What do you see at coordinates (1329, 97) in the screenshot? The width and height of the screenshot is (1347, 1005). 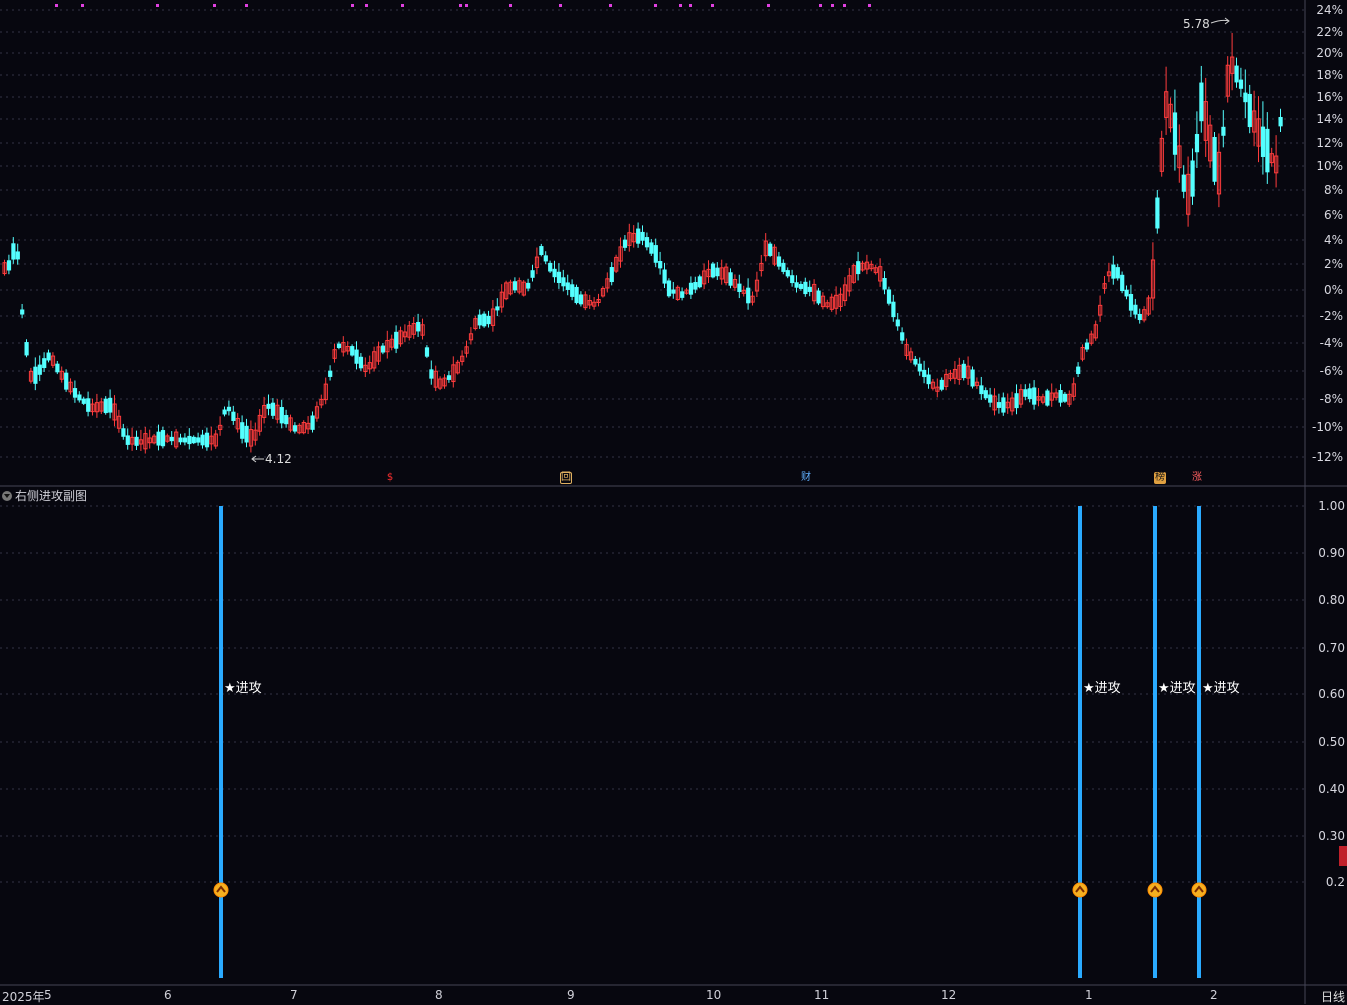 I see `y-axis-tick-label: 16%` at bounding box center [1329, 97].